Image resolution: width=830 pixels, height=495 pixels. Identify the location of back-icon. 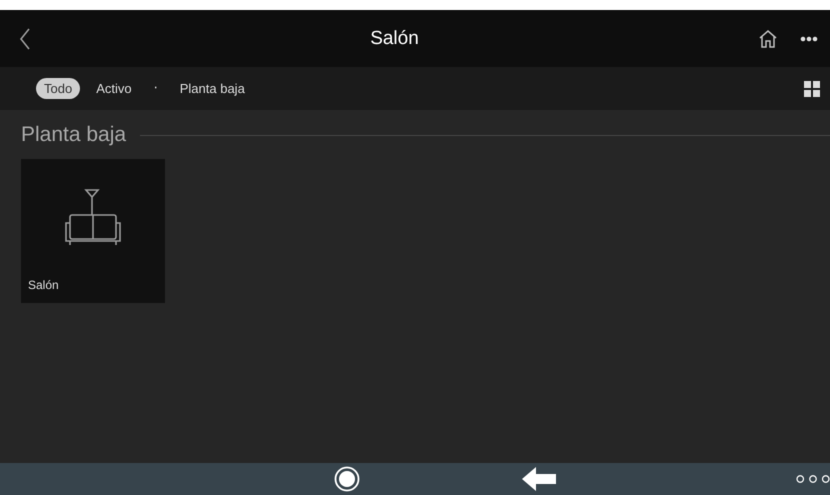
(25, 39).